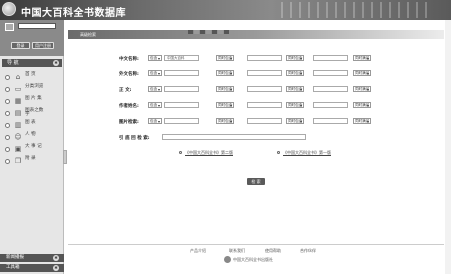  I want to click on home-icon: ⌂, so click(18, 77).